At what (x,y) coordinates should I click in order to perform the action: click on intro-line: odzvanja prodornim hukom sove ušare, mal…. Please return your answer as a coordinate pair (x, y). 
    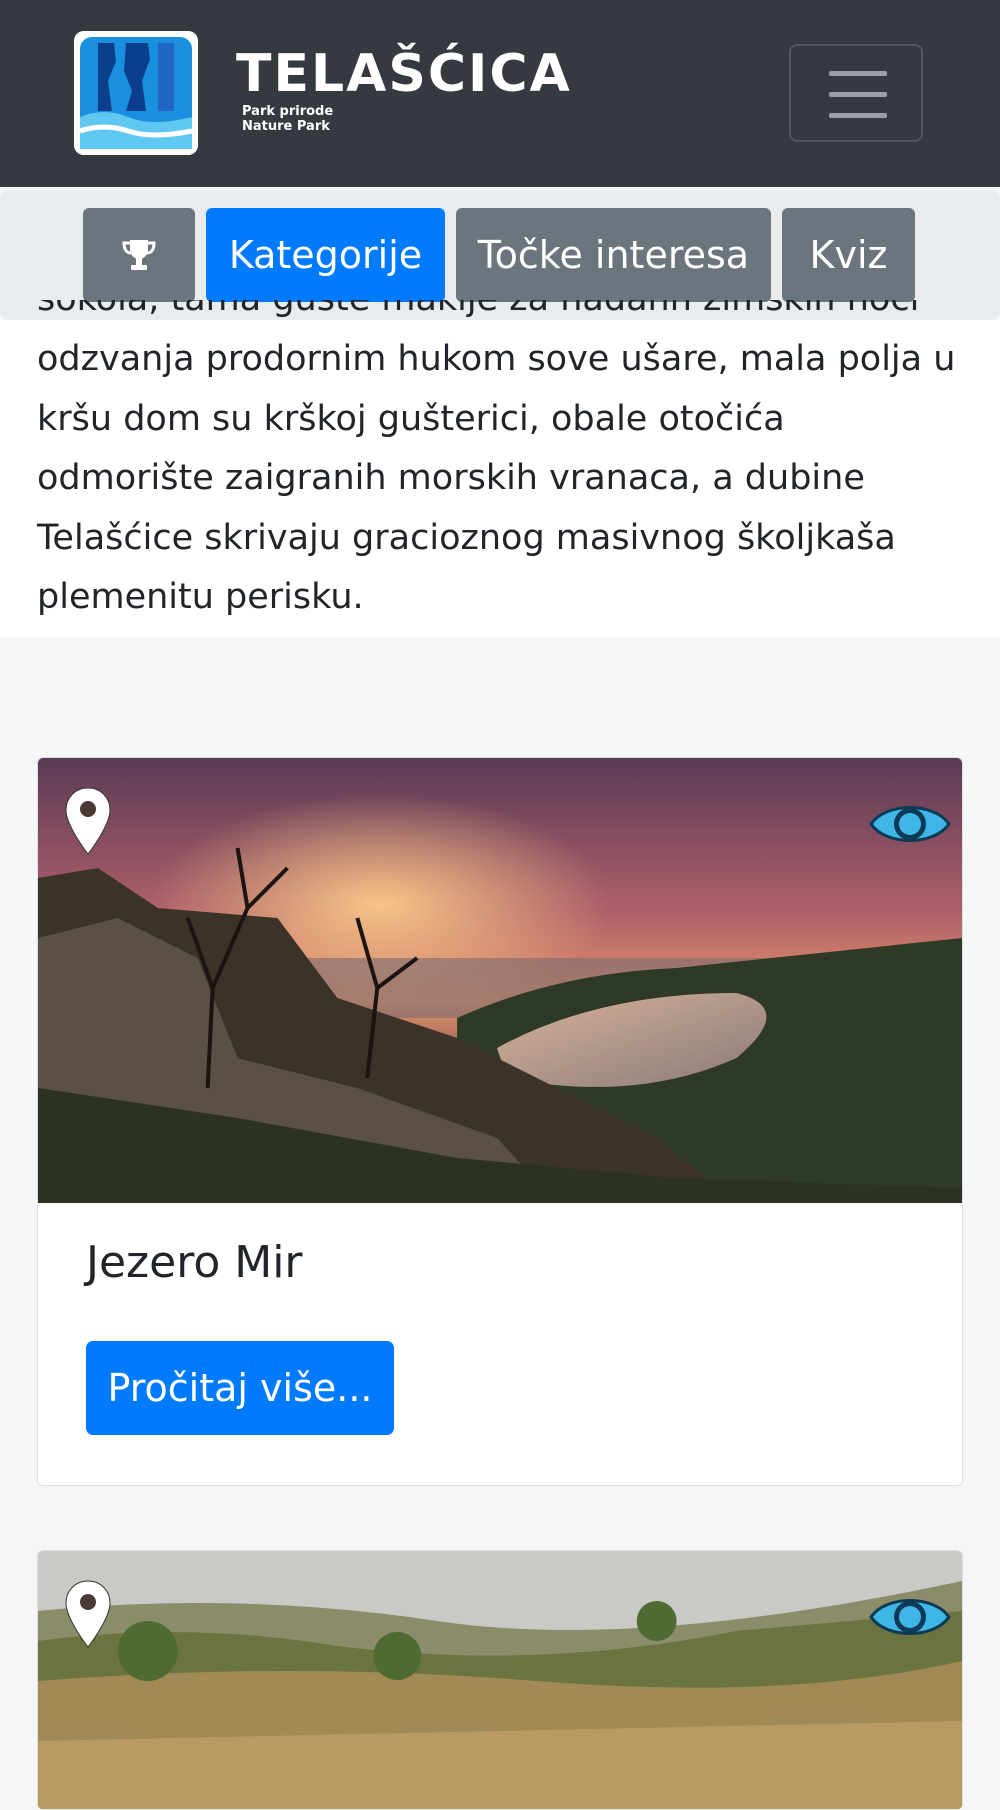
    Looking at the image, I should click on (496, 359).